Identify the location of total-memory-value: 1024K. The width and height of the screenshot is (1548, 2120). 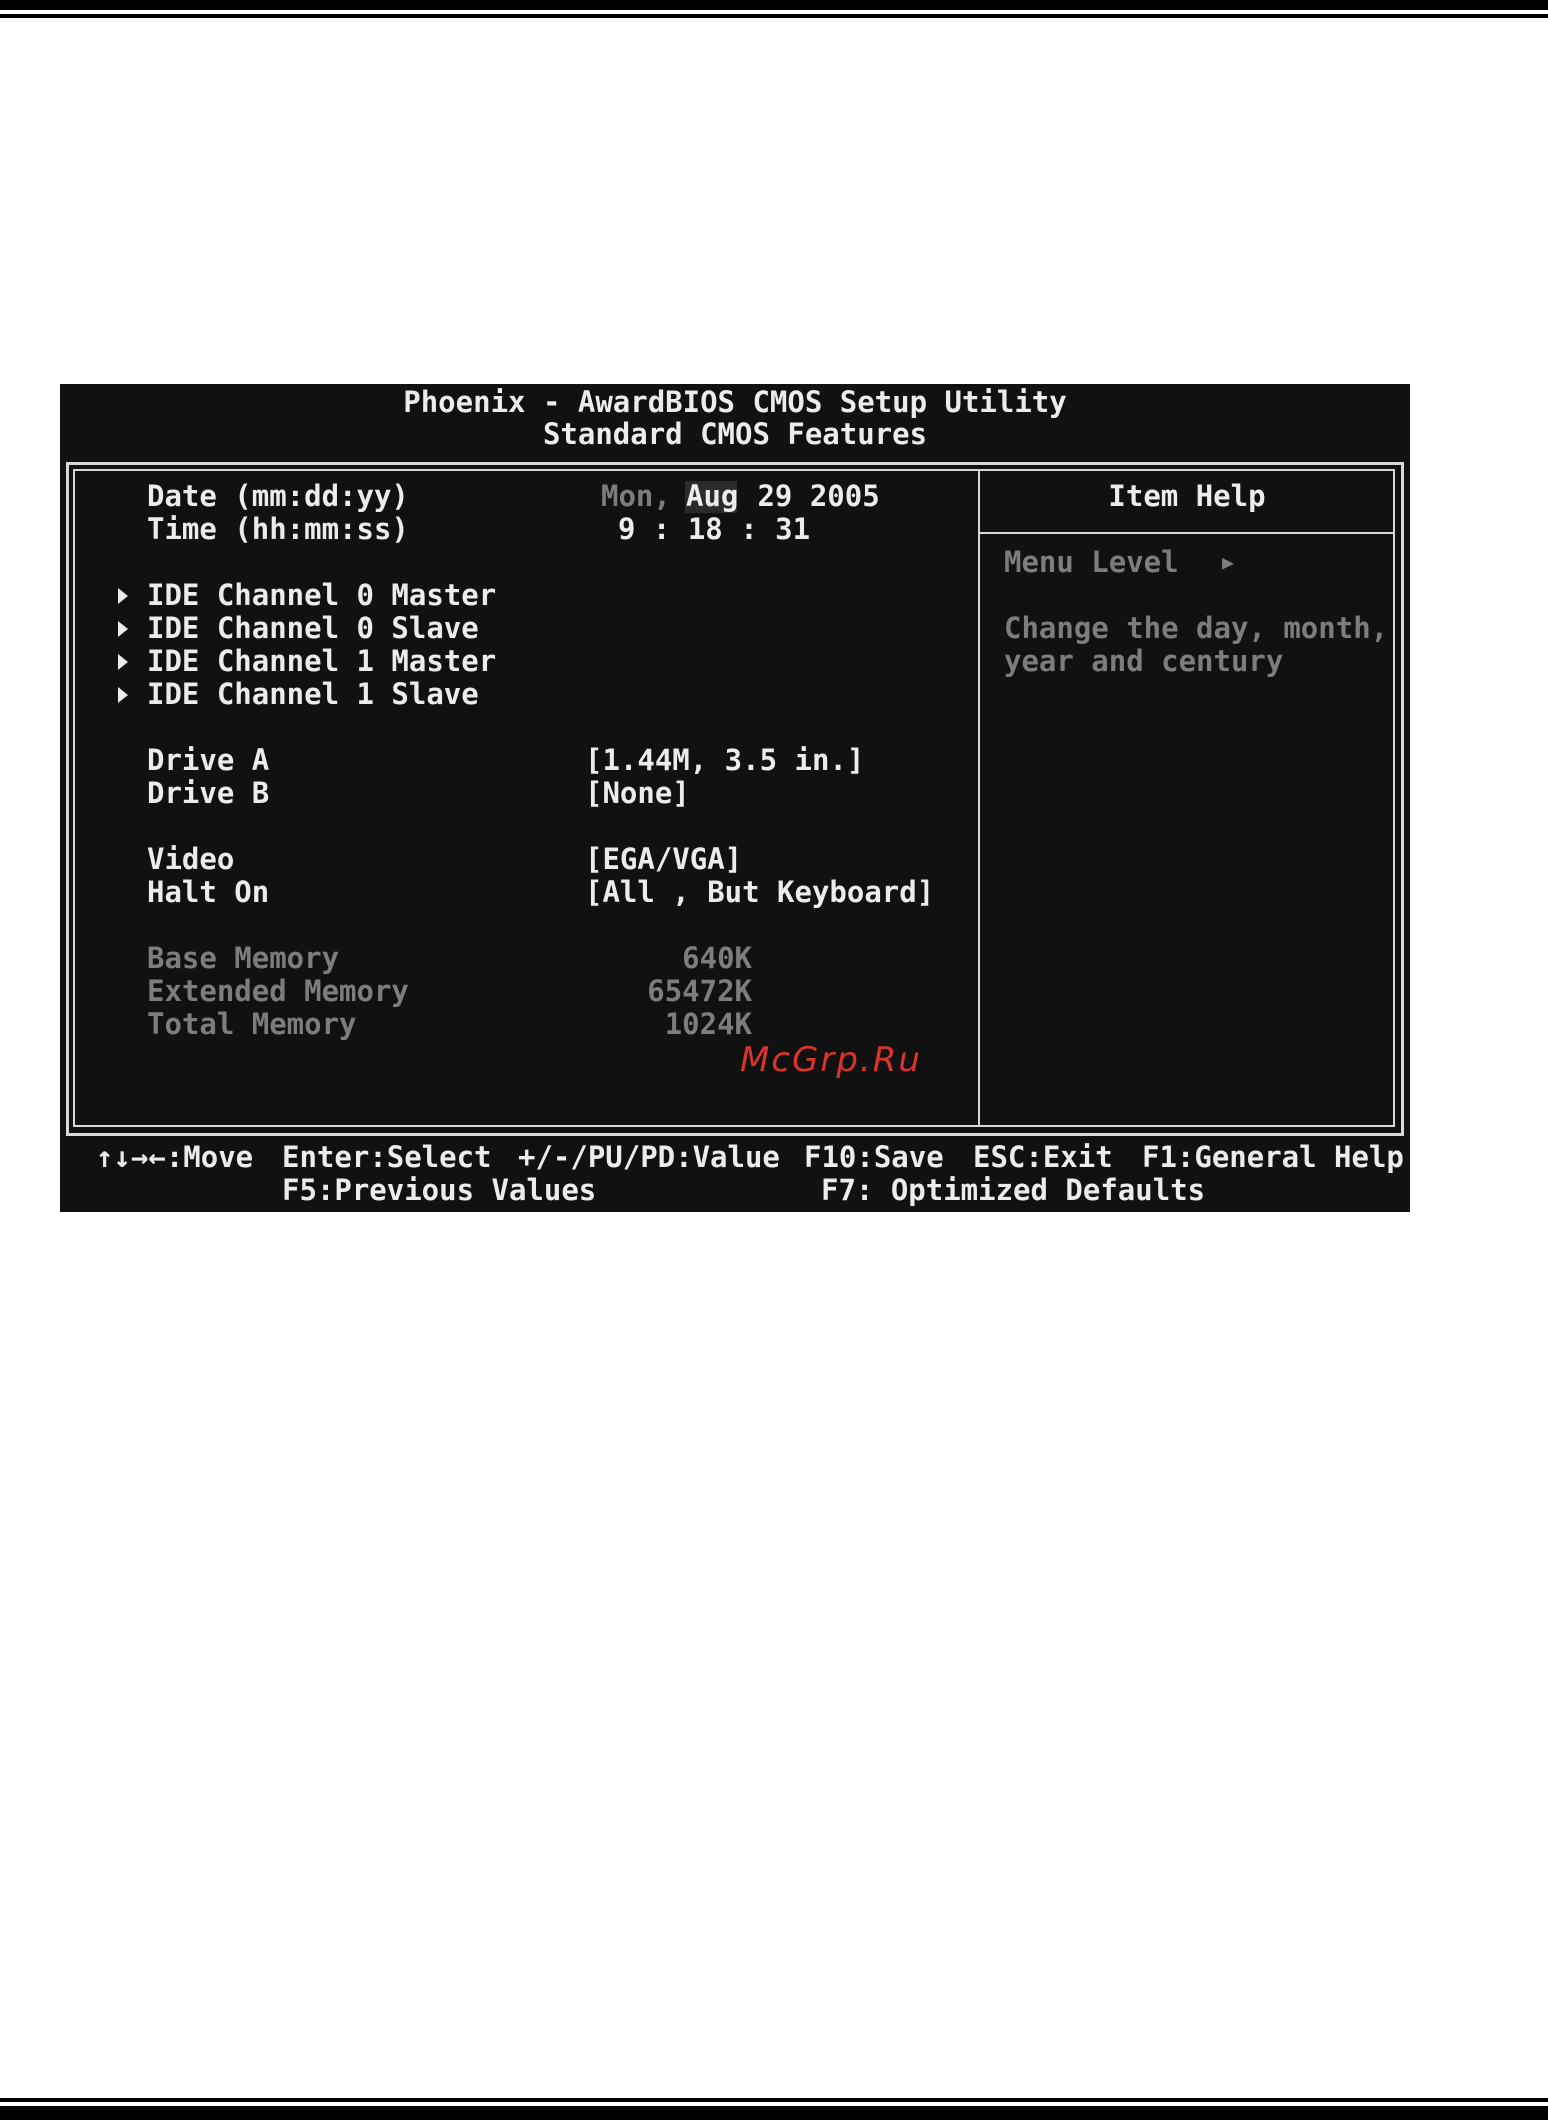
(708, 1024).